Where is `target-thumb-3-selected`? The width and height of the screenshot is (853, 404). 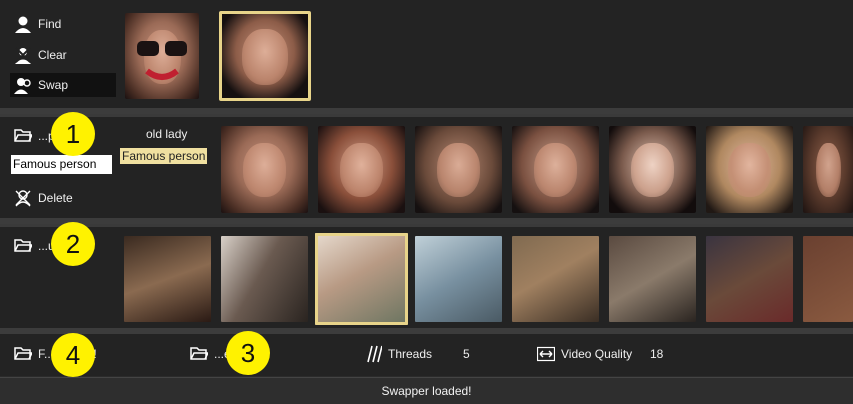 target-thumb-3-selected is located at coordinates (361, 279).